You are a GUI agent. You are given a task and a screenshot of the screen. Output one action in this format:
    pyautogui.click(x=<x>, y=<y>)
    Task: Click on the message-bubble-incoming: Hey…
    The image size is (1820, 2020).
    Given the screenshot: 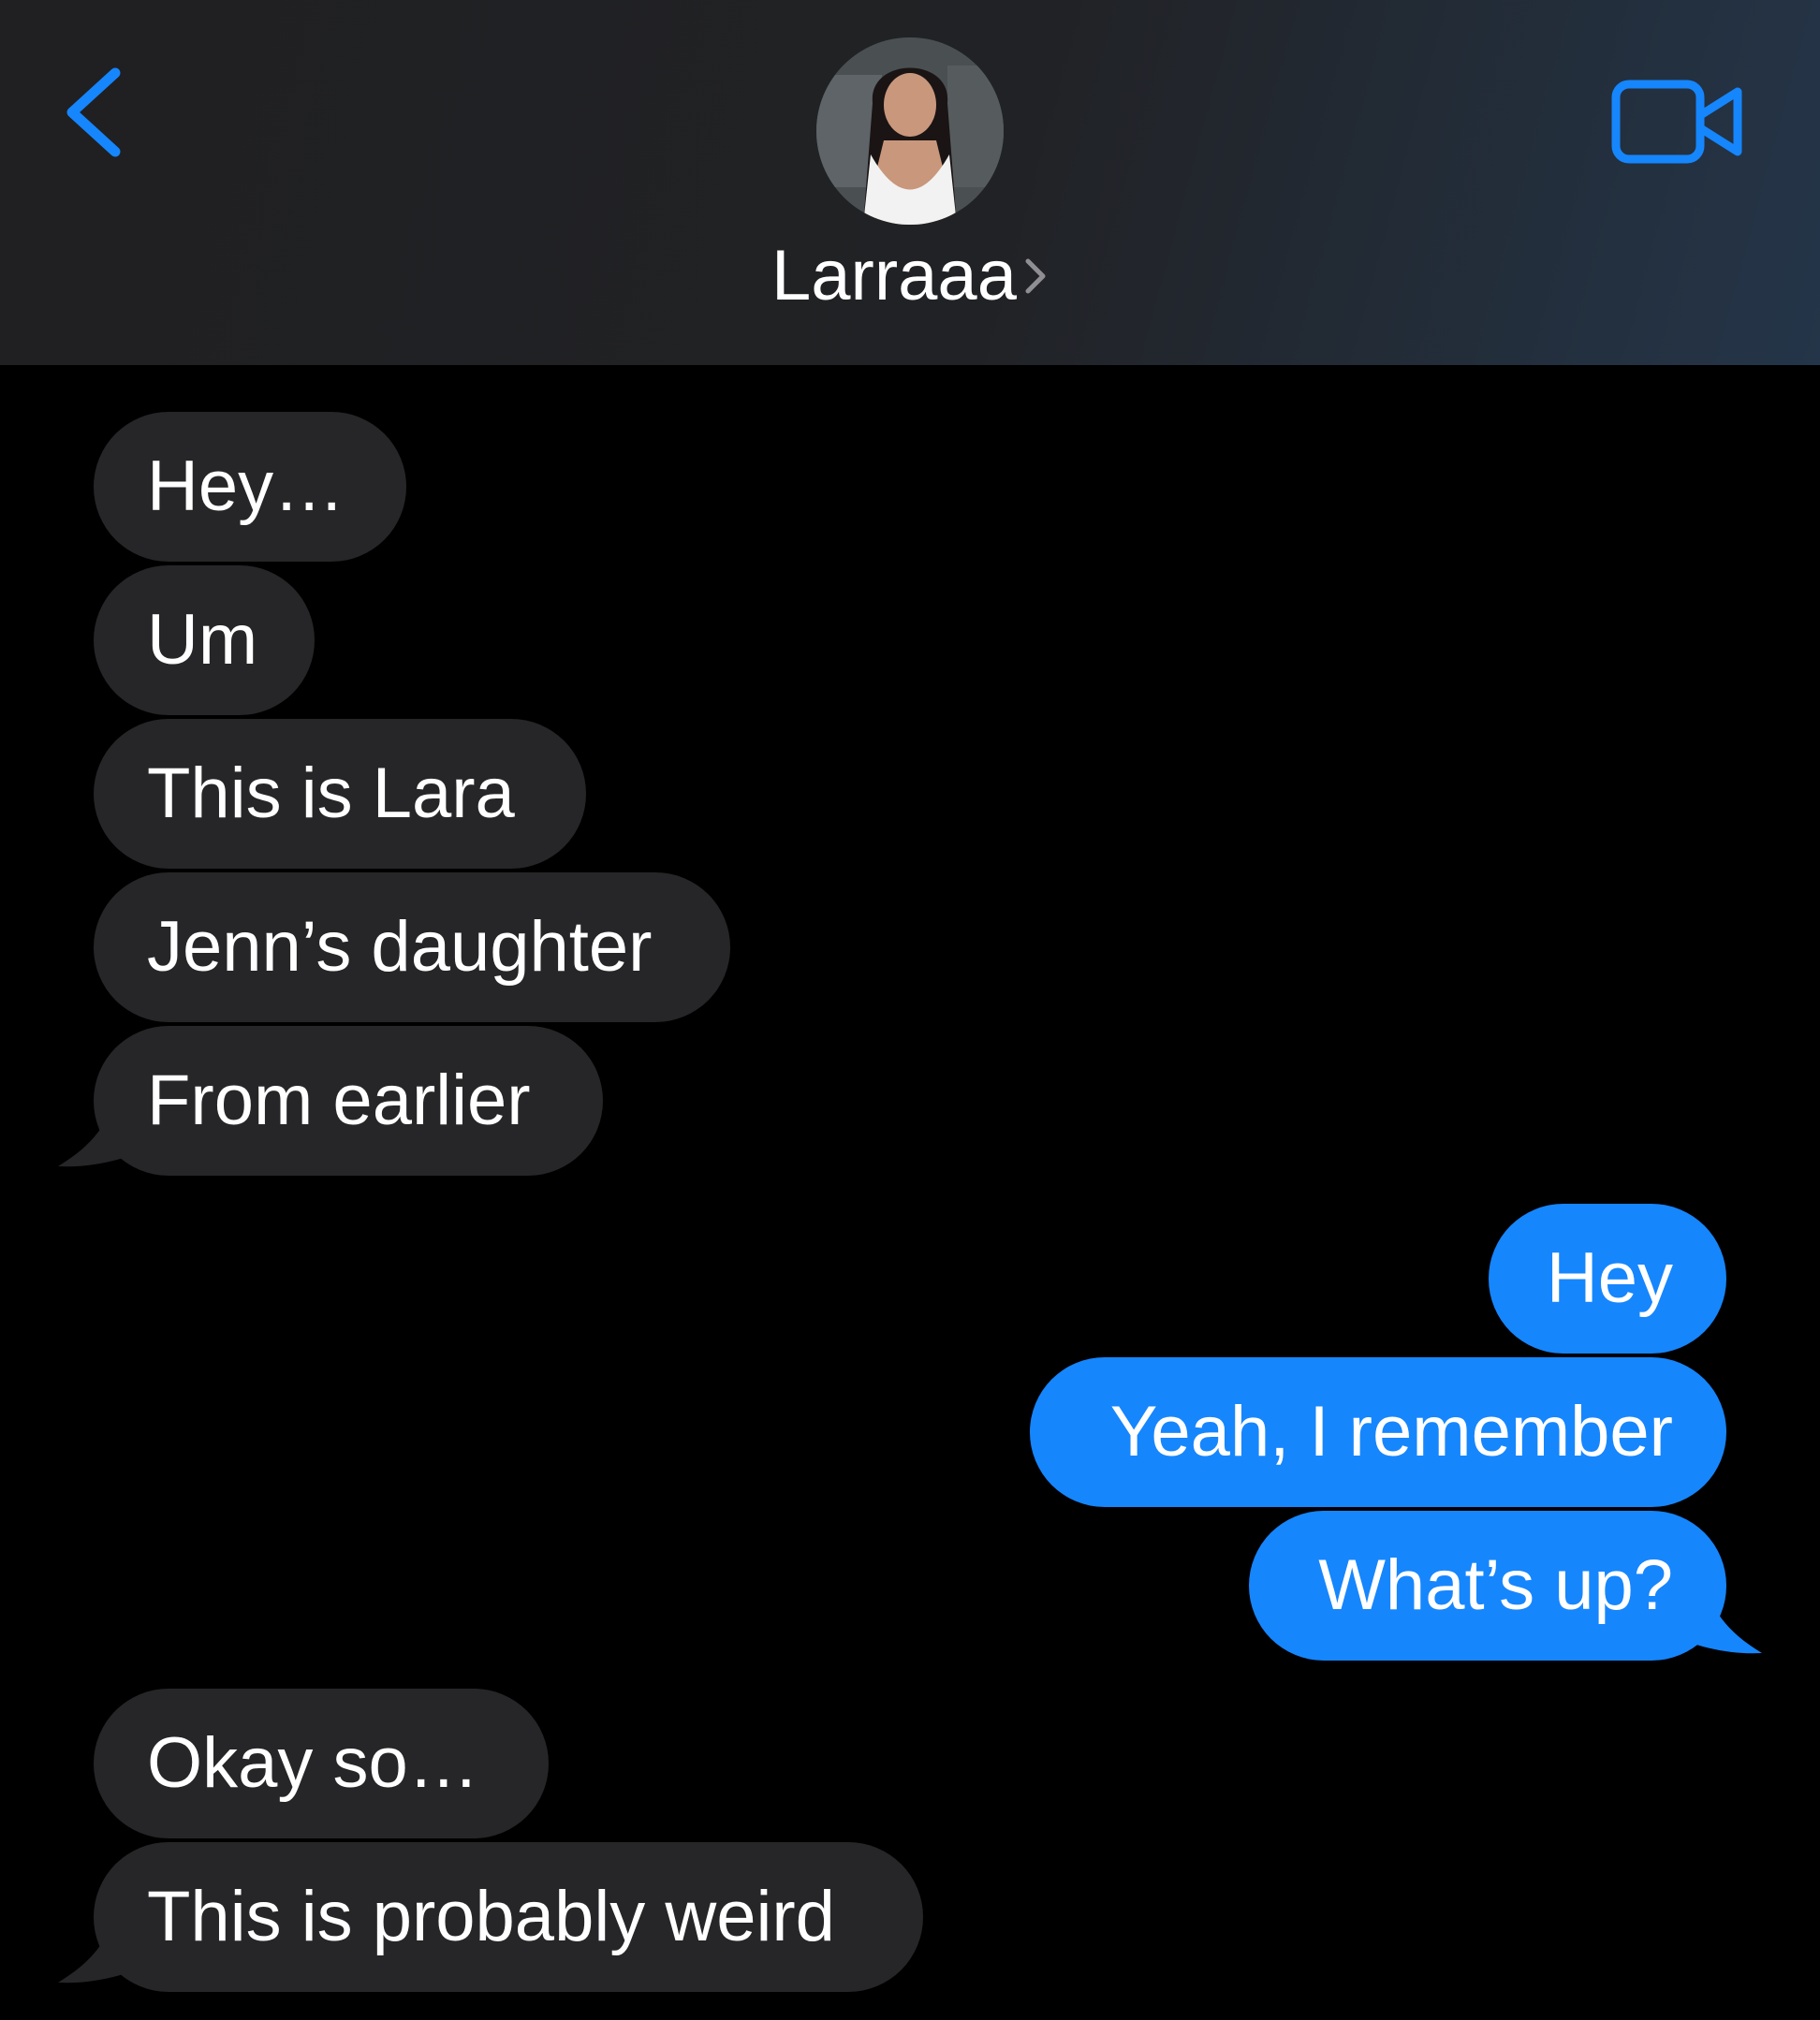 What is the action you would take?
    pyautogui.click(x=250, y=487)
    